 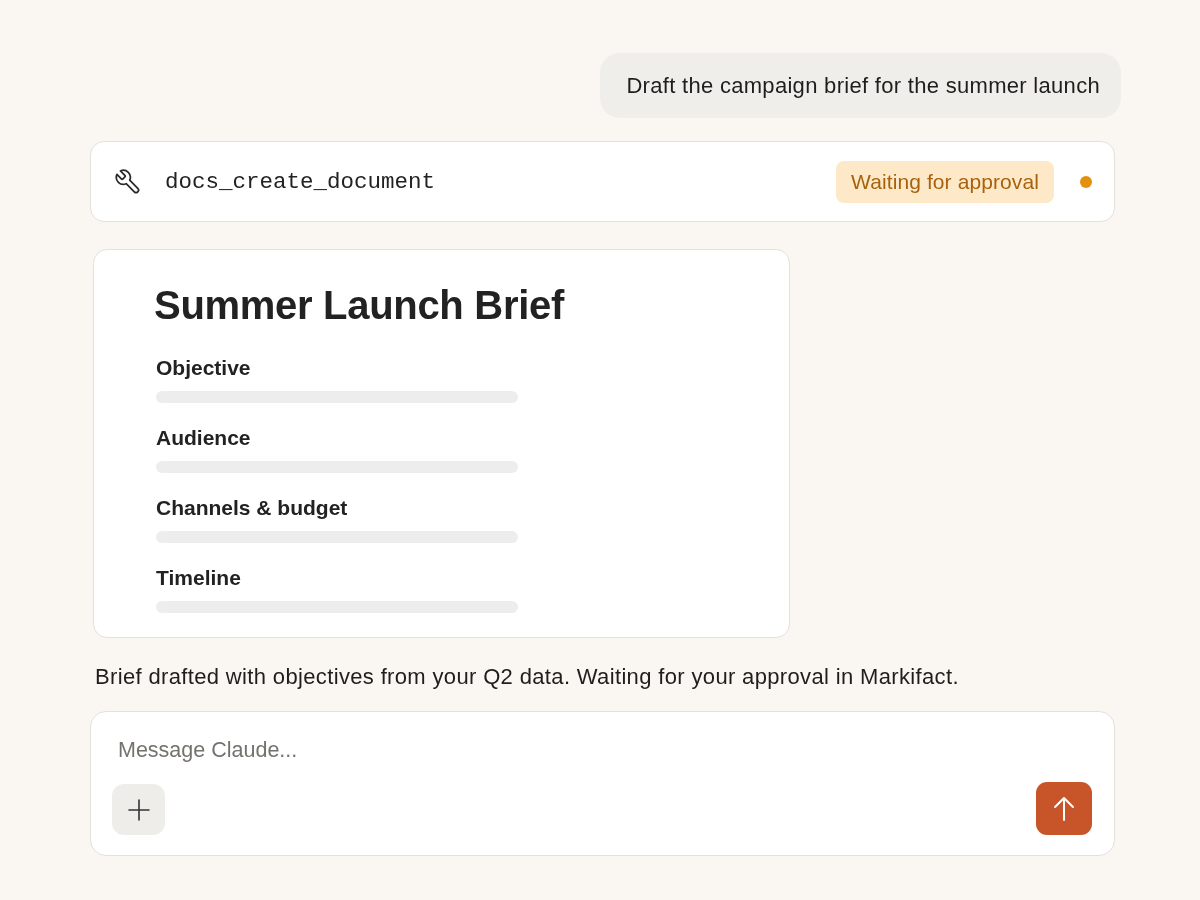 What do you see at coordinates (300, 181) in the screenshot?
I see `tool-name: docs_create_document` at bounding box center [300, 181].